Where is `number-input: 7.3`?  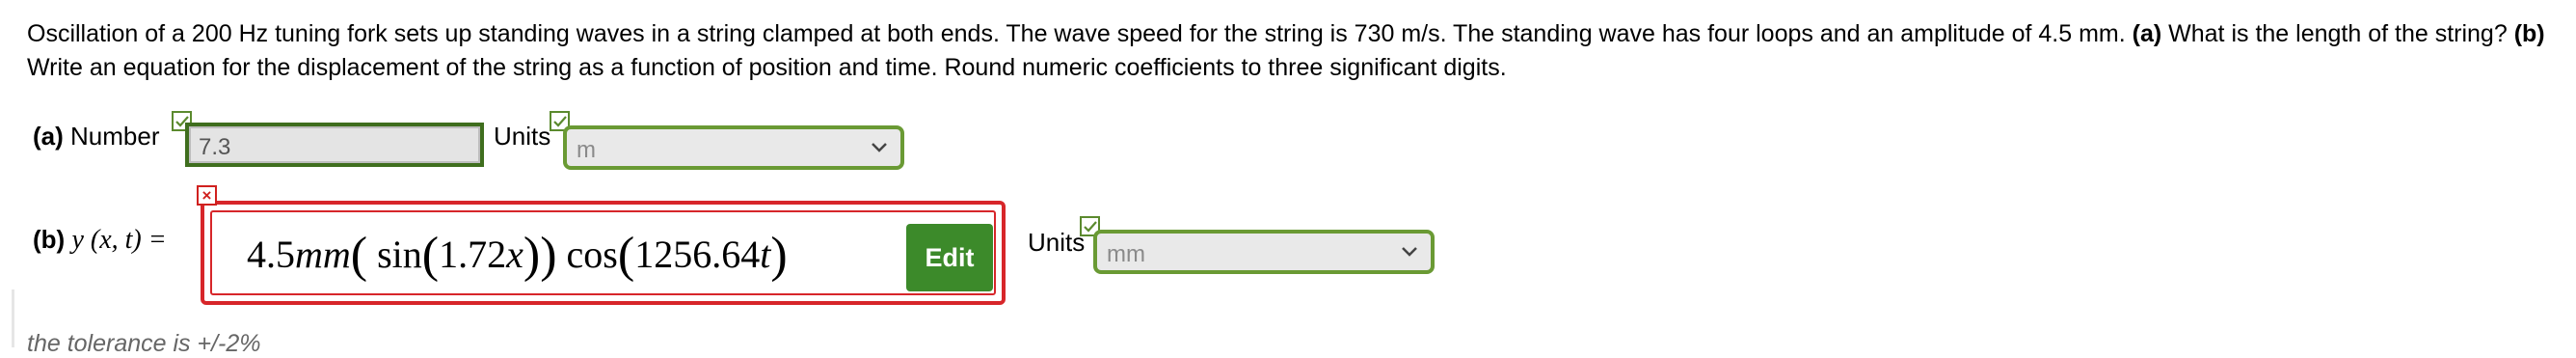 number-input: 7.3 is located at coordinates (334, 145).